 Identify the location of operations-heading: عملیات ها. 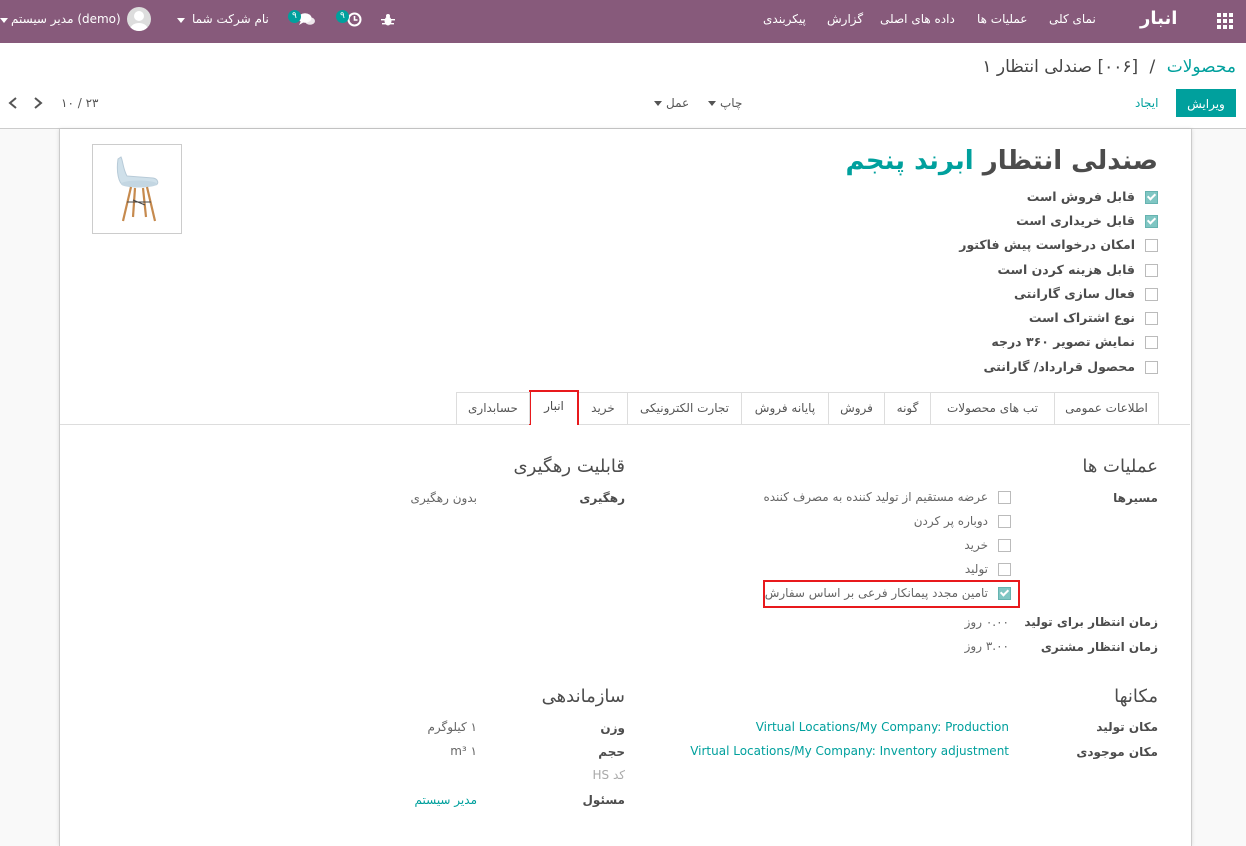
(1120, 466).